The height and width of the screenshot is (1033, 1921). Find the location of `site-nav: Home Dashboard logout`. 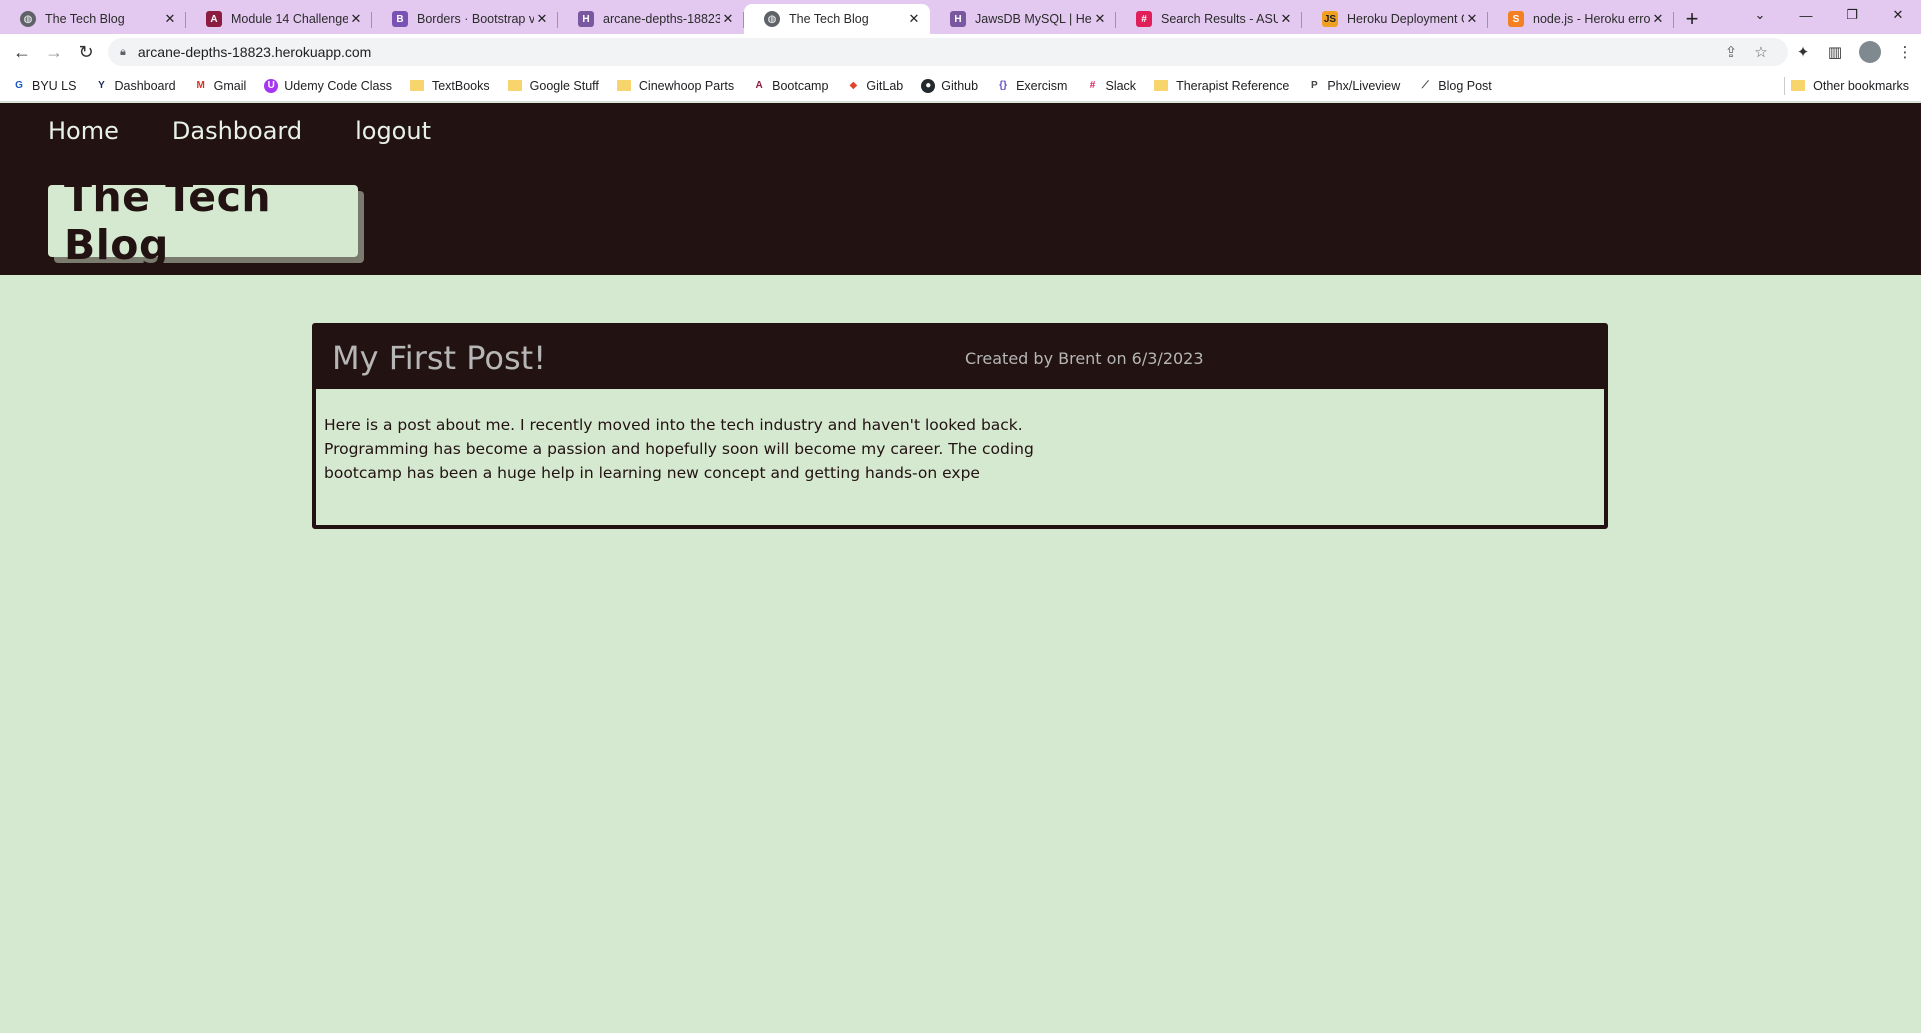

site-nav: Home Dashboard logout is located at coordinates (266, 131).